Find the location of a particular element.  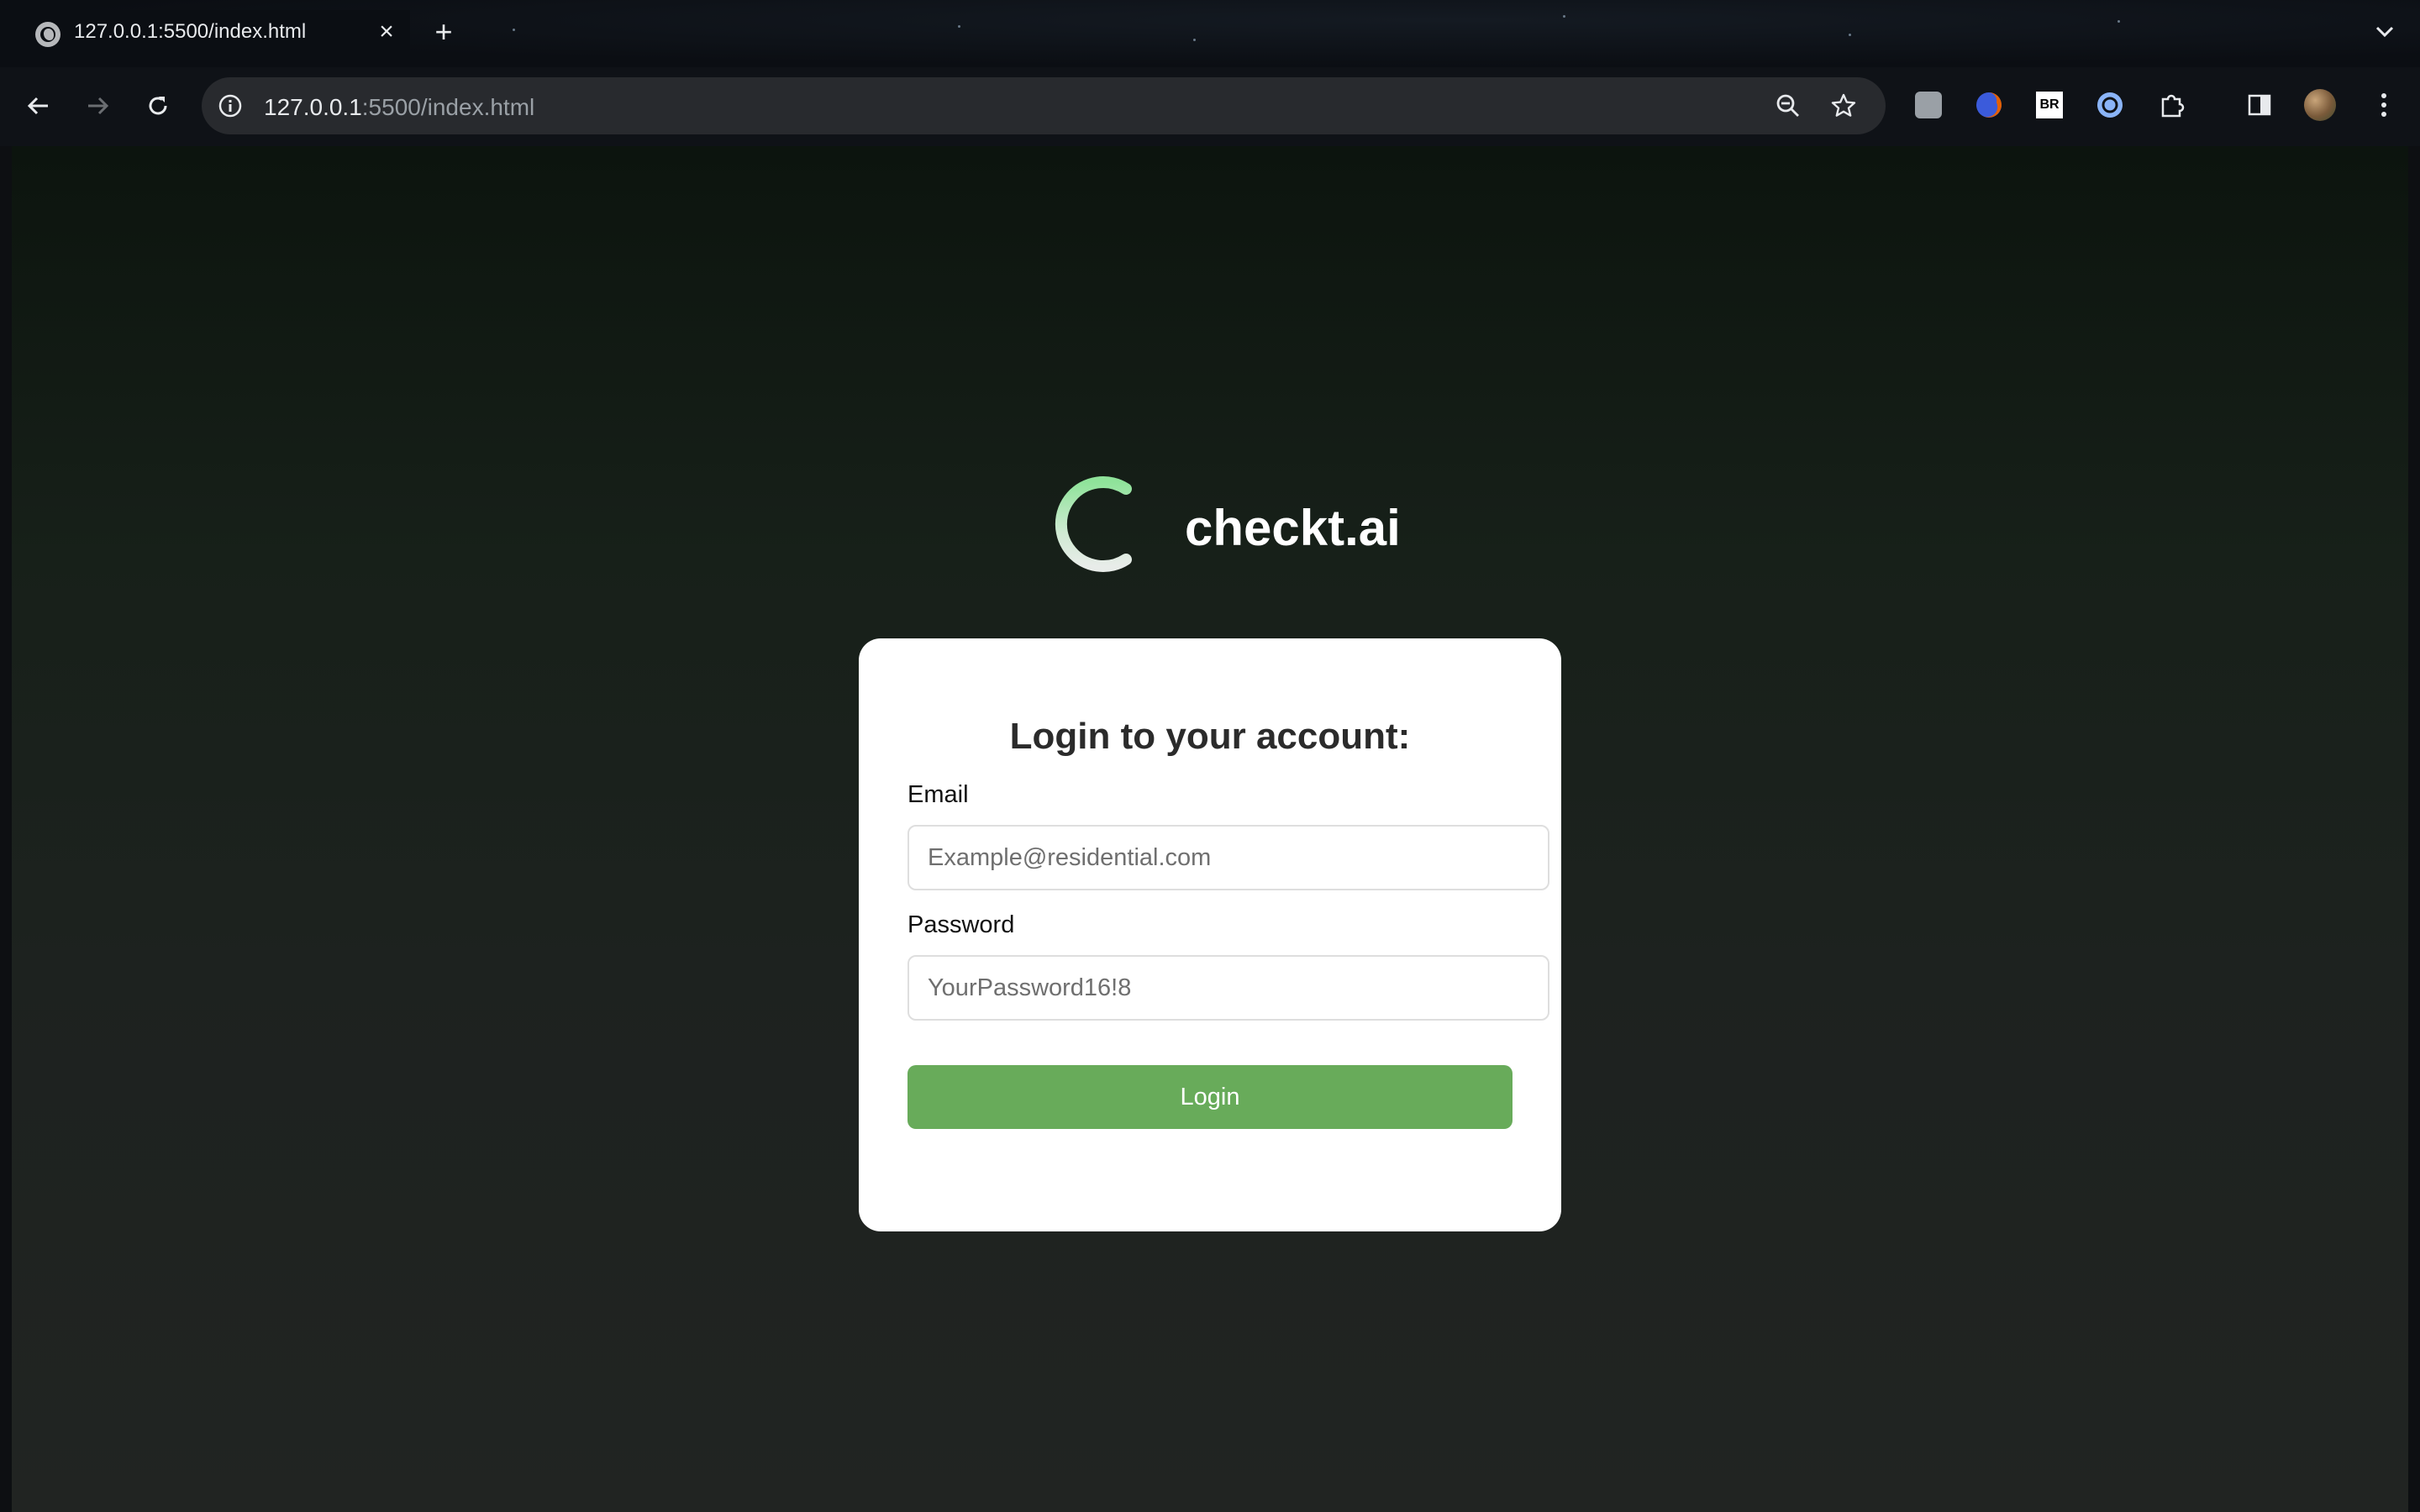

url-text: 127.0.0.1:5500/index.html is located at coordinates (399, 107).